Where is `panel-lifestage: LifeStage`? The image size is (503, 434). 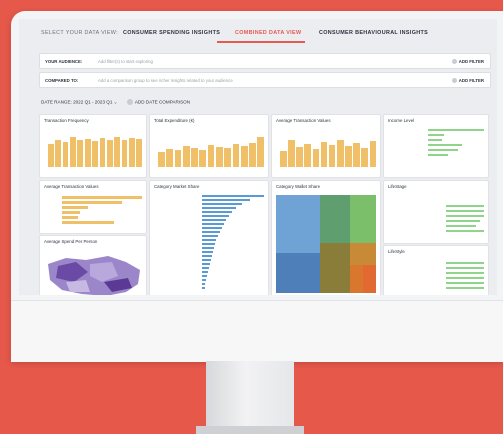 panel-lifestage: LifeStage is located at coordinates (436, 212).